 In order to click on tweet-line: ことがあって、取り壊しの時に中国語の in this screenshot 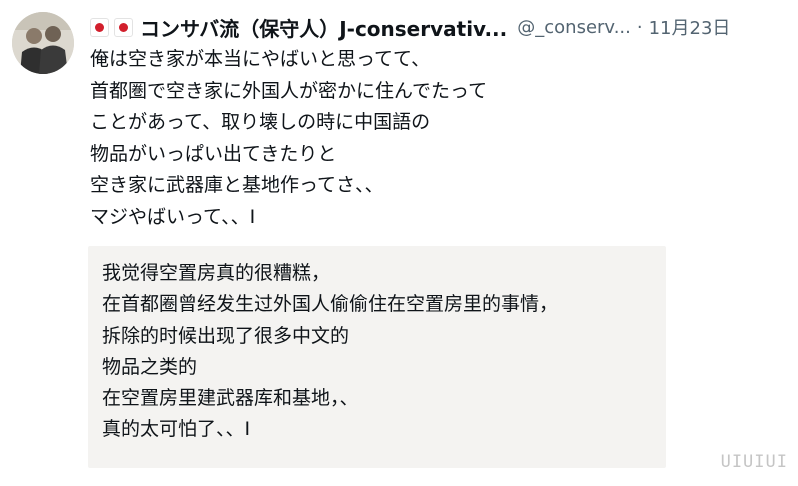, I will do `click(260, 122)`.